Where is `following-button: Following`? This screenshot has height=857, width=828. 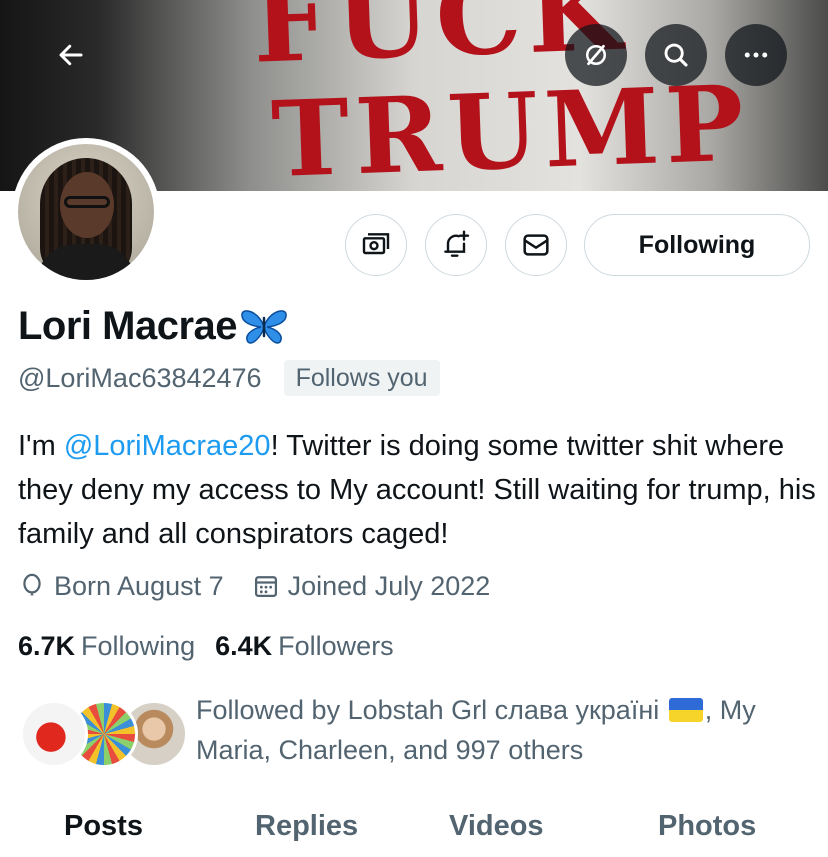 following-button: Following is located at coordinates (697, 245).